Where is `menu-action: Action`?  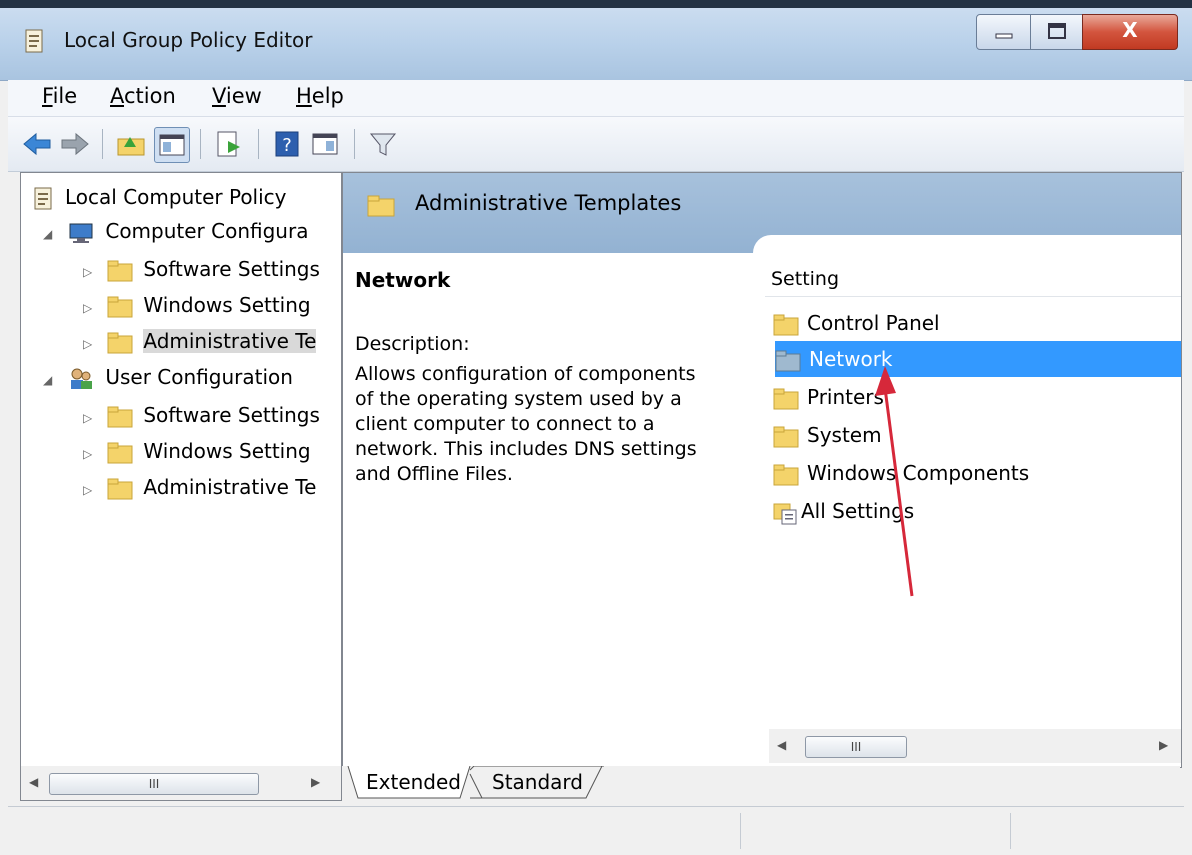 menu-action: Action is located at coordinates (143, 96).